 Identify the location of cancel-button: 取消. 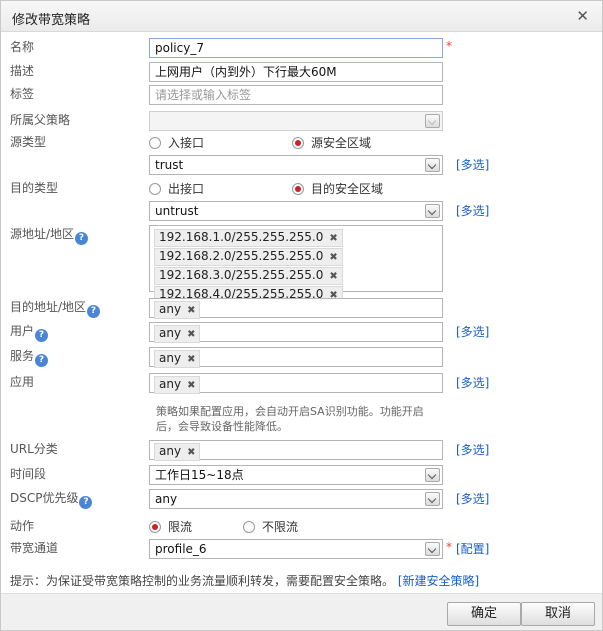
(558, 614).